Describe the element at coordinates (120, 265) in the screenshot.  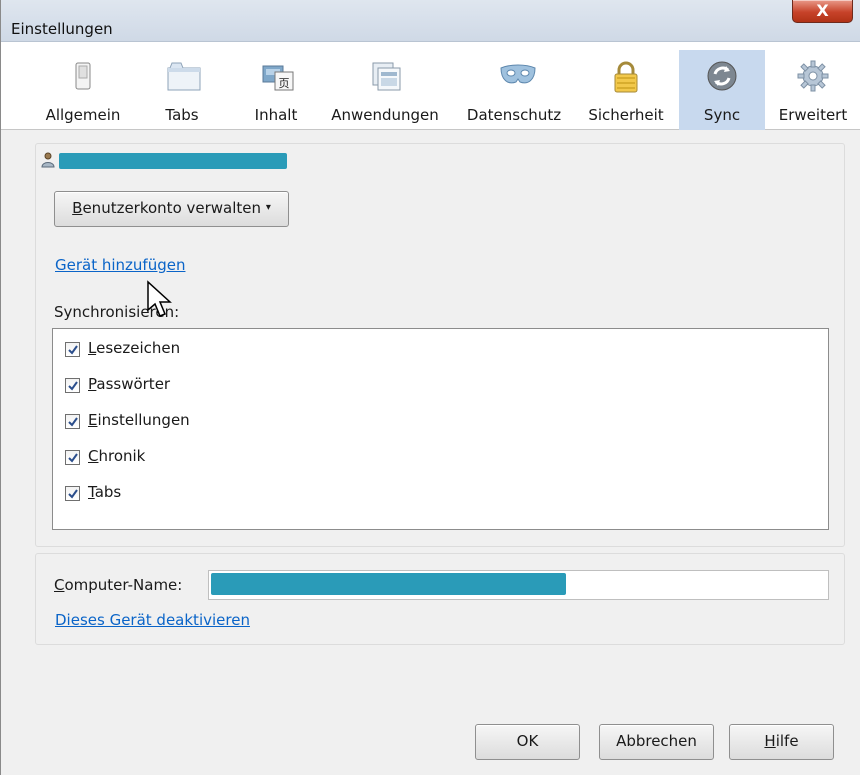
I see `add-device-link: Gerät hinzufügen` at that location.